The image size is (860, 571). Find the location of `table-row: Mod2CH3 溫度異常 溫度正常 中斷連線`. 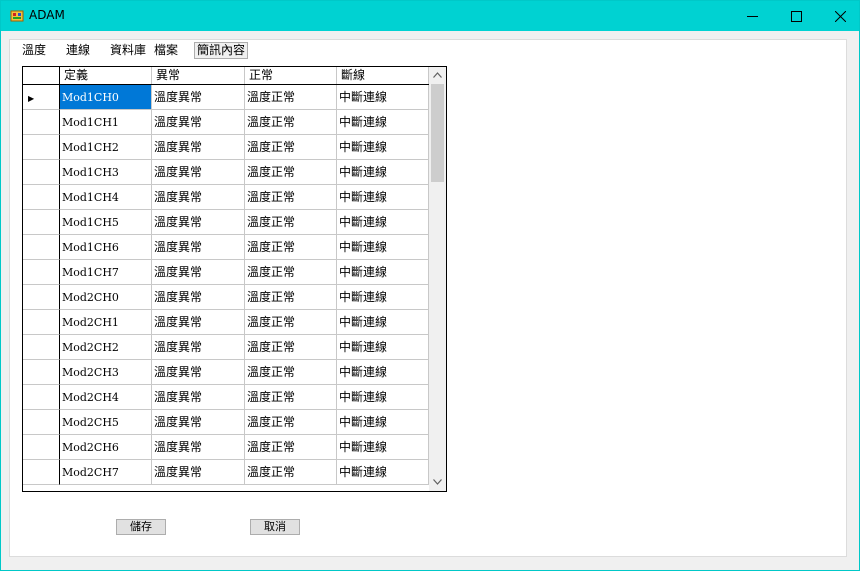

table-row: Mod2CH3 溫度異常 溫度正常 中斷連線 is located at coordinates (226, 372).